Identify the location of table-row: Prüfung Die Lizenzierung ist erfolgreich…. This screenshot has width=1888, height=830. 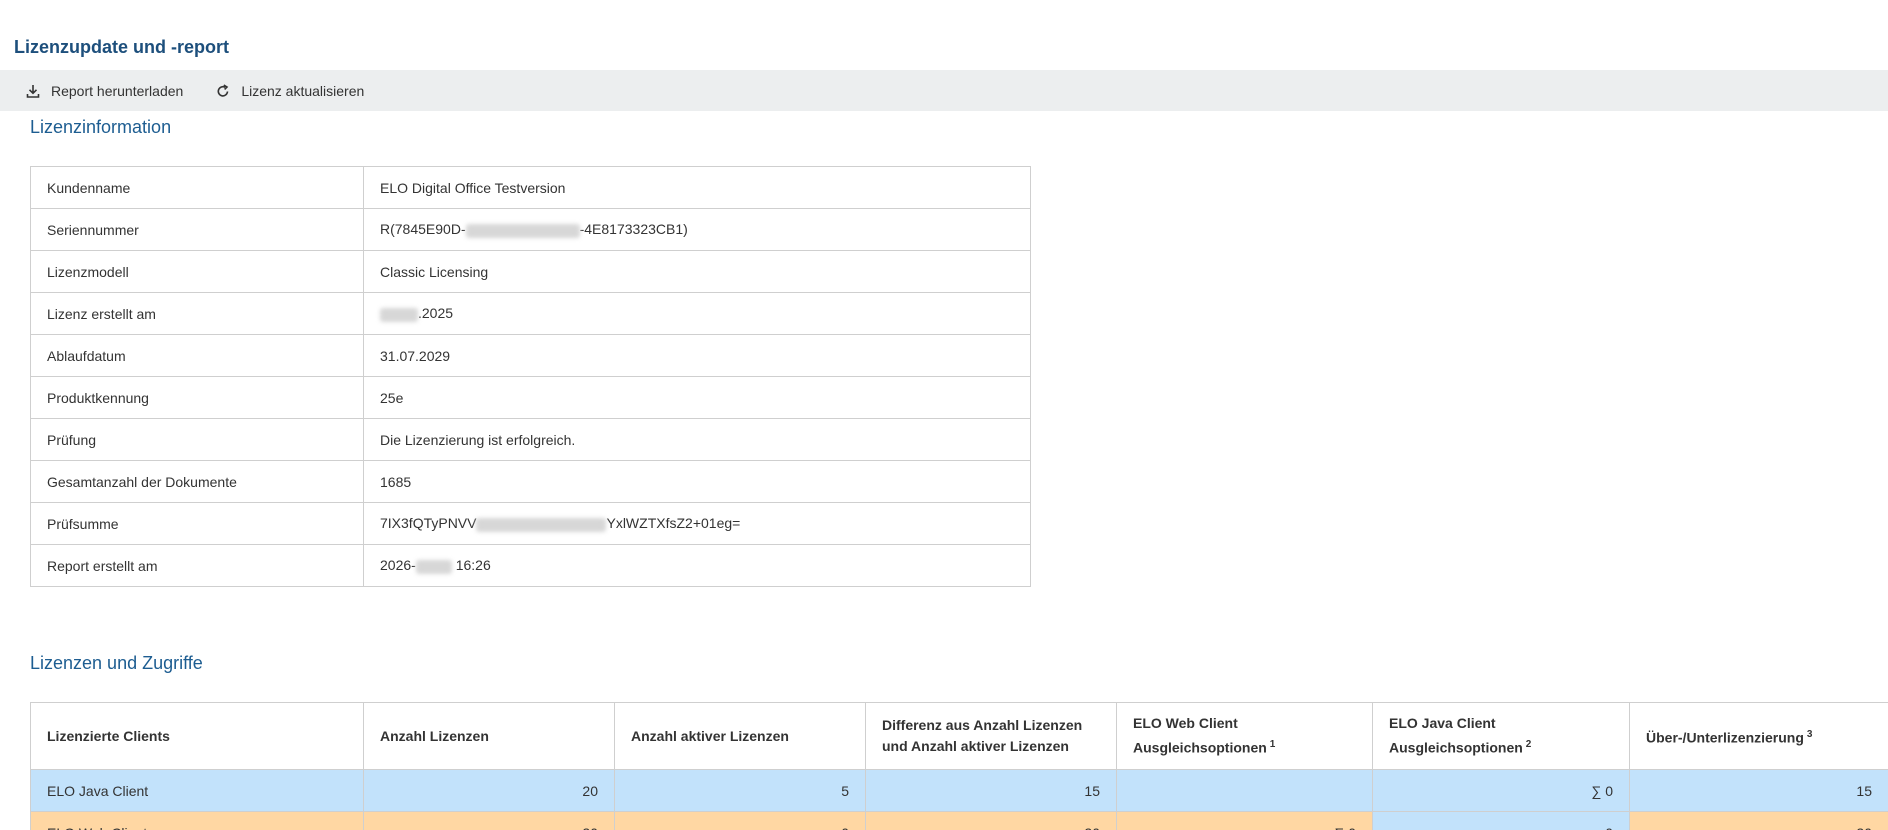
(530, 439).